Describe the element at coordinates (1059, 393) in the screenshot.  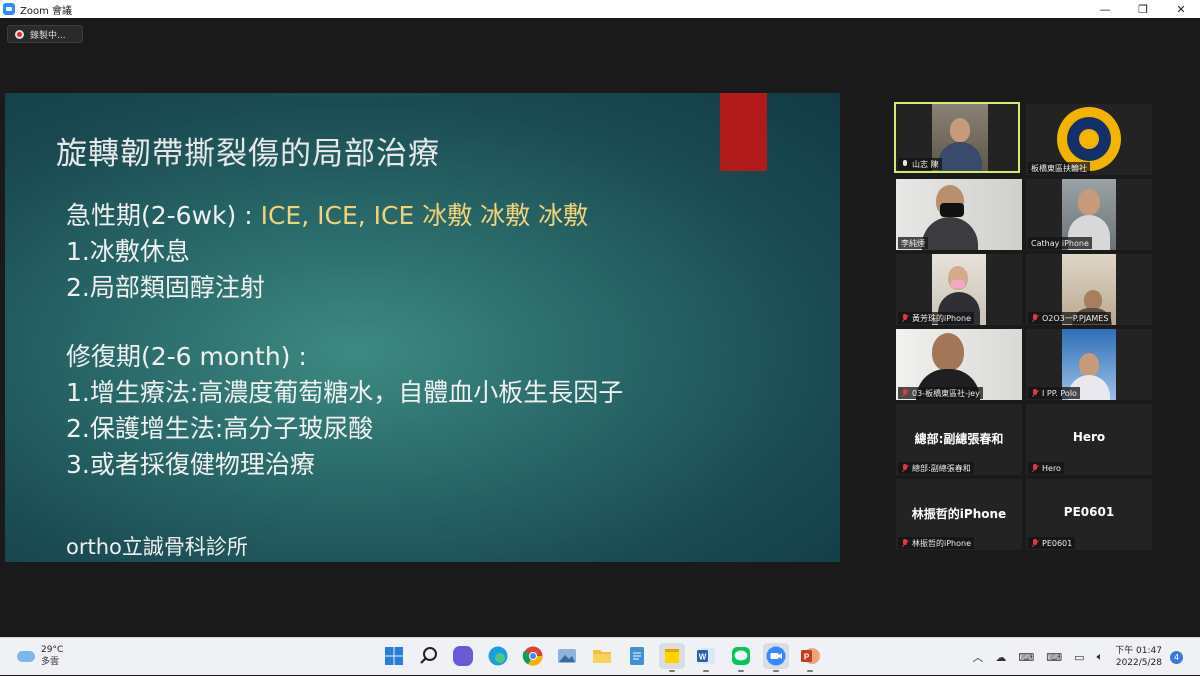
I see `participant-name: I PP. Polo` at that location.